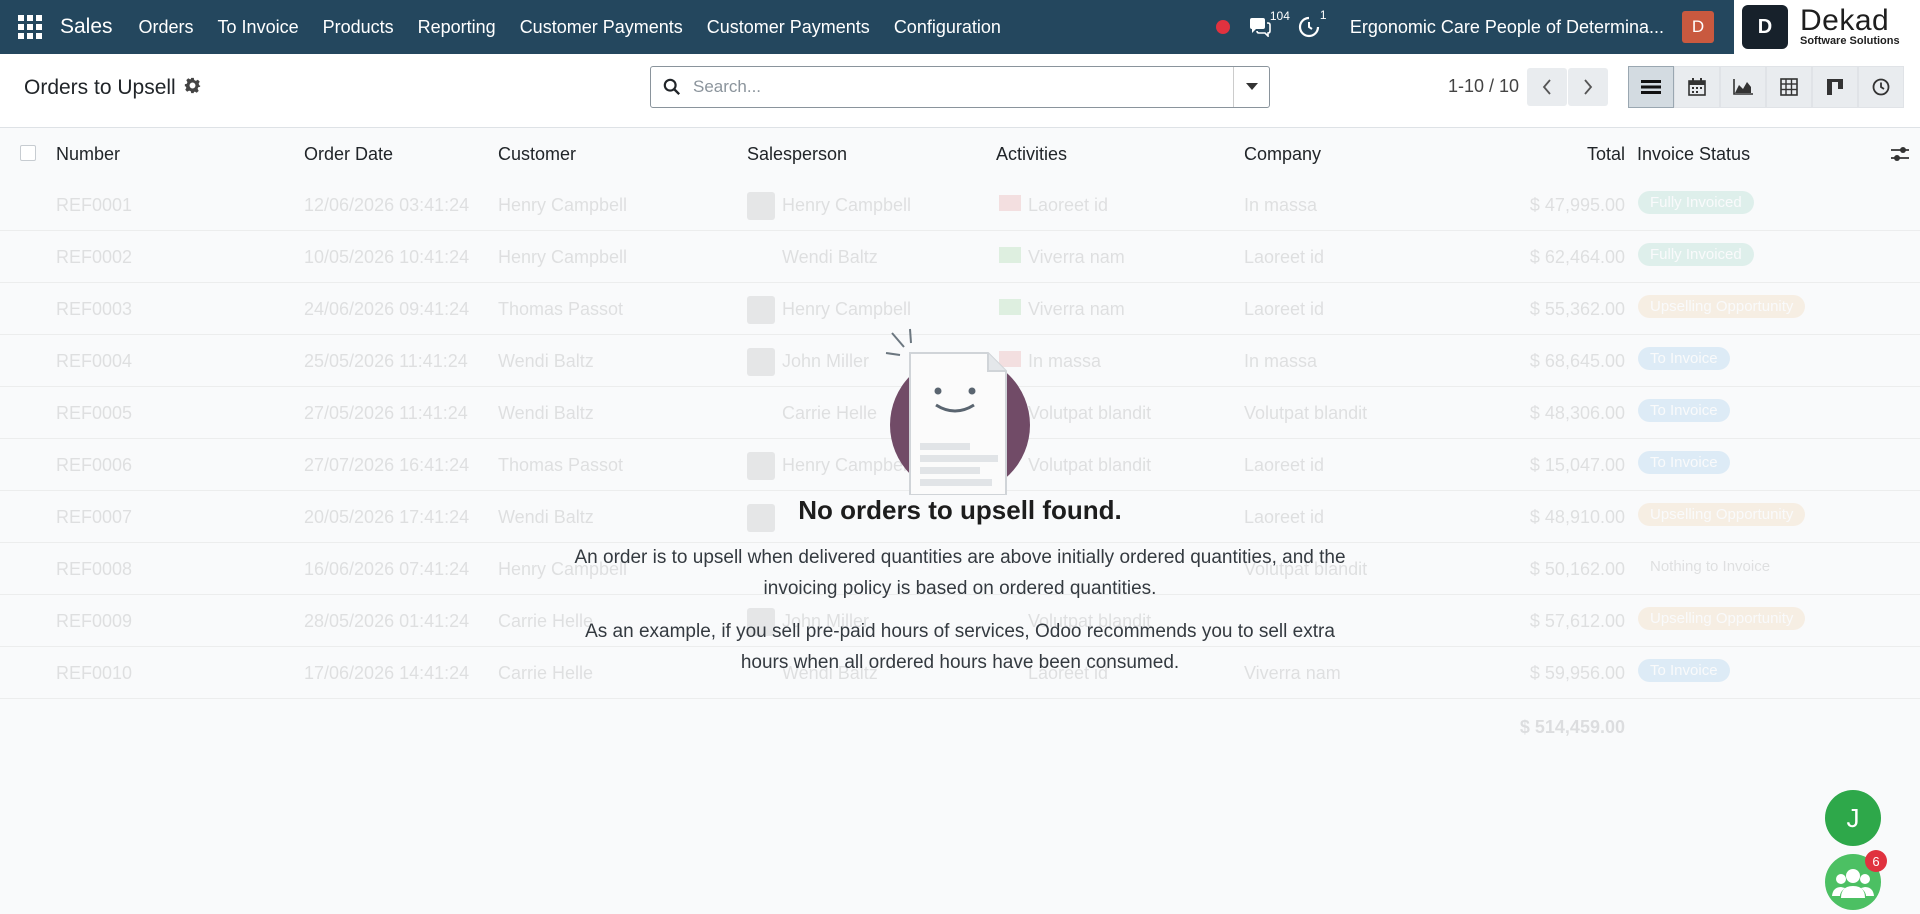  I want to click on recording-indicator, so click(1222, 27).